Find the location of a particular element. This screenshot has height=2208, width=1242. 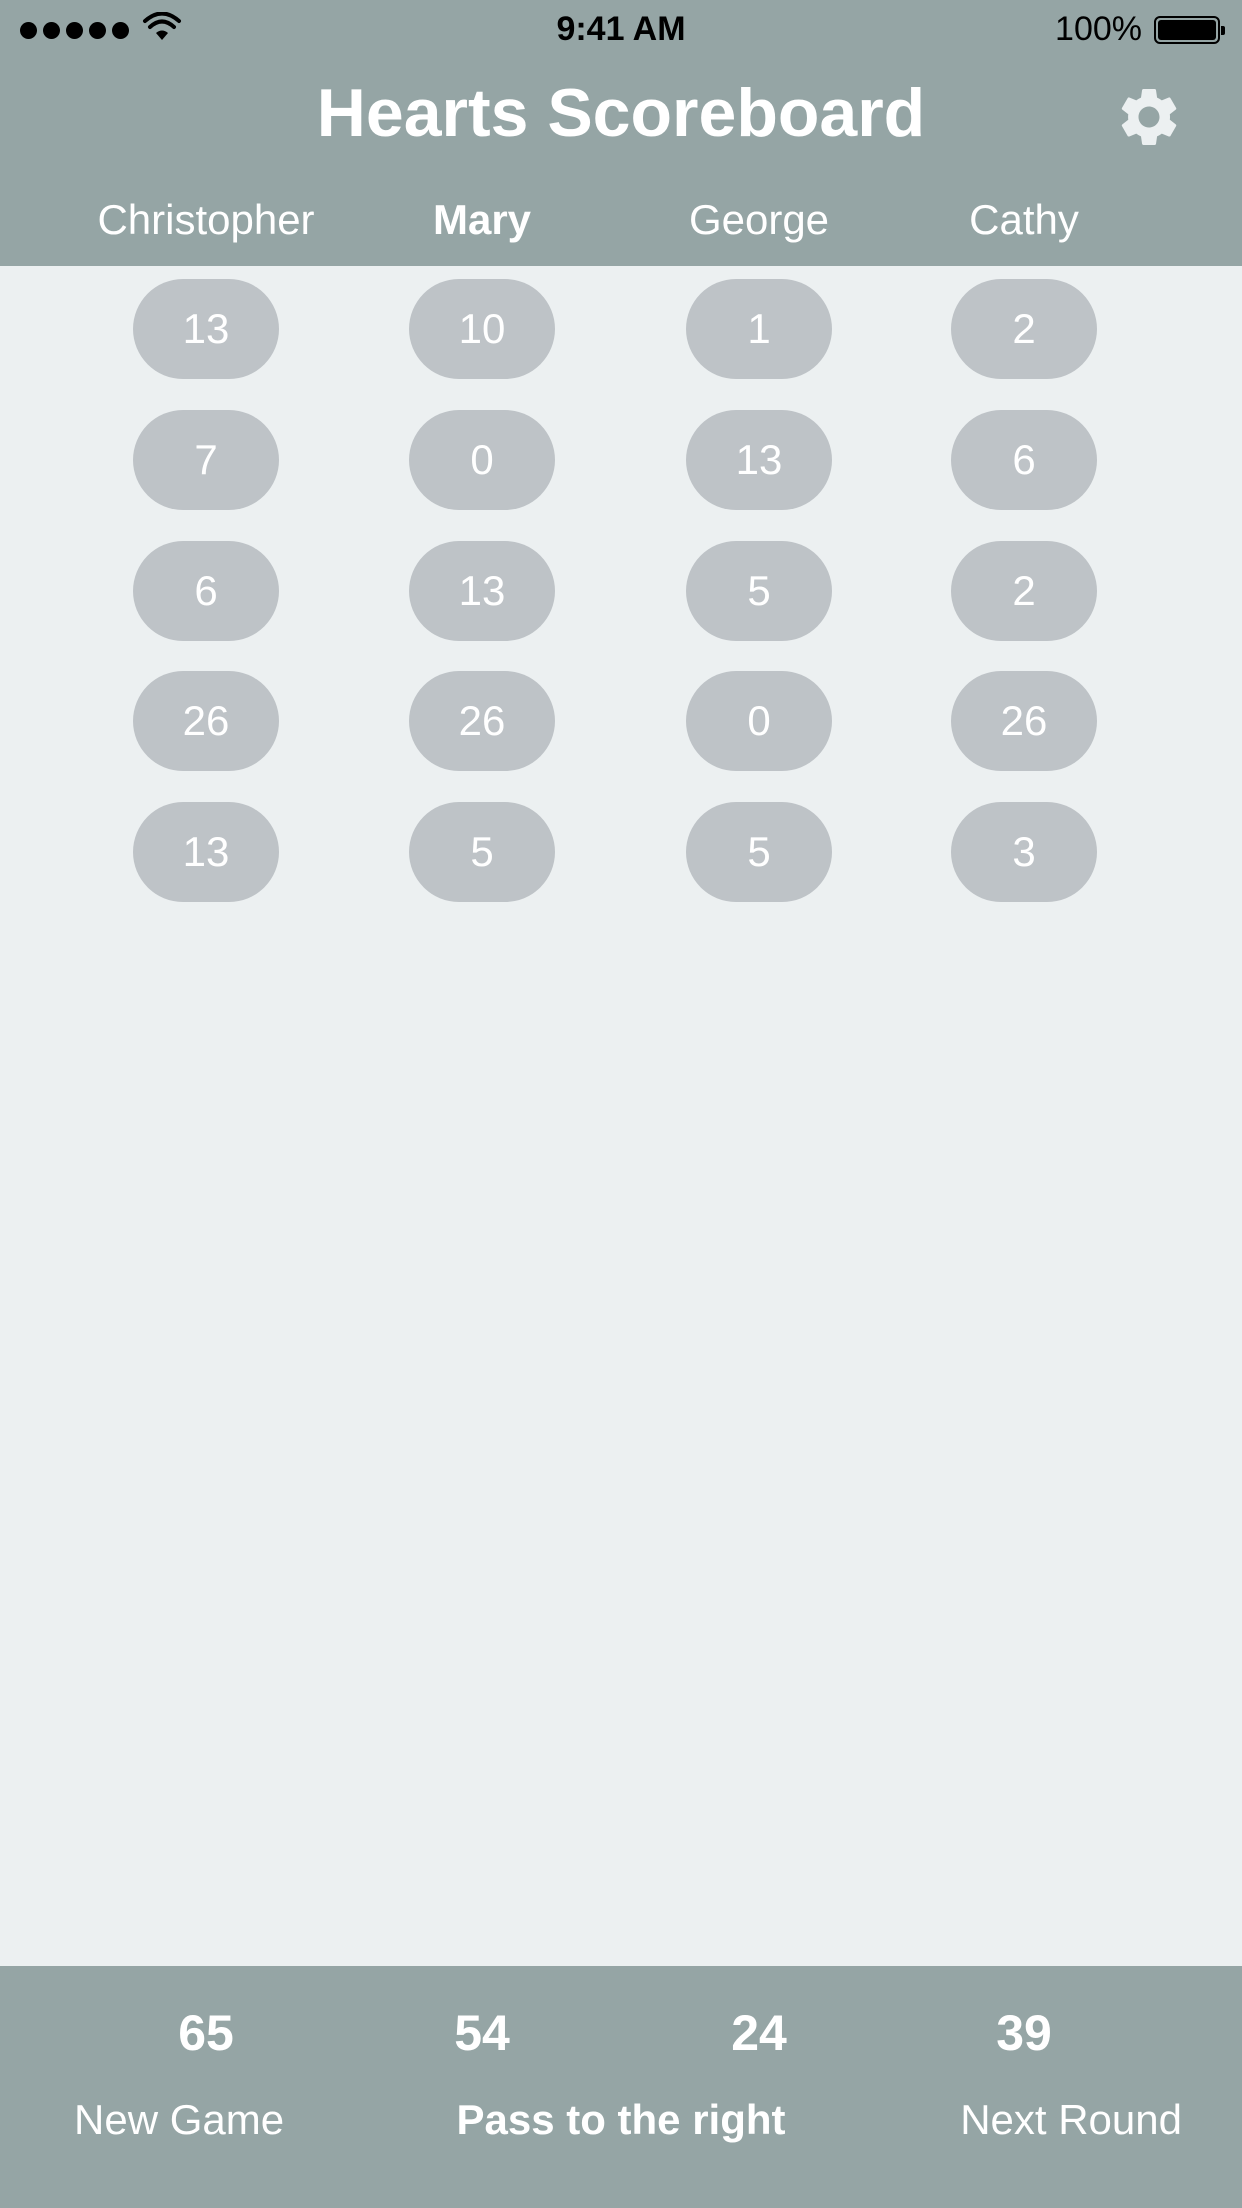

player-name-mary: Mary is located at coordinates (482, 220).